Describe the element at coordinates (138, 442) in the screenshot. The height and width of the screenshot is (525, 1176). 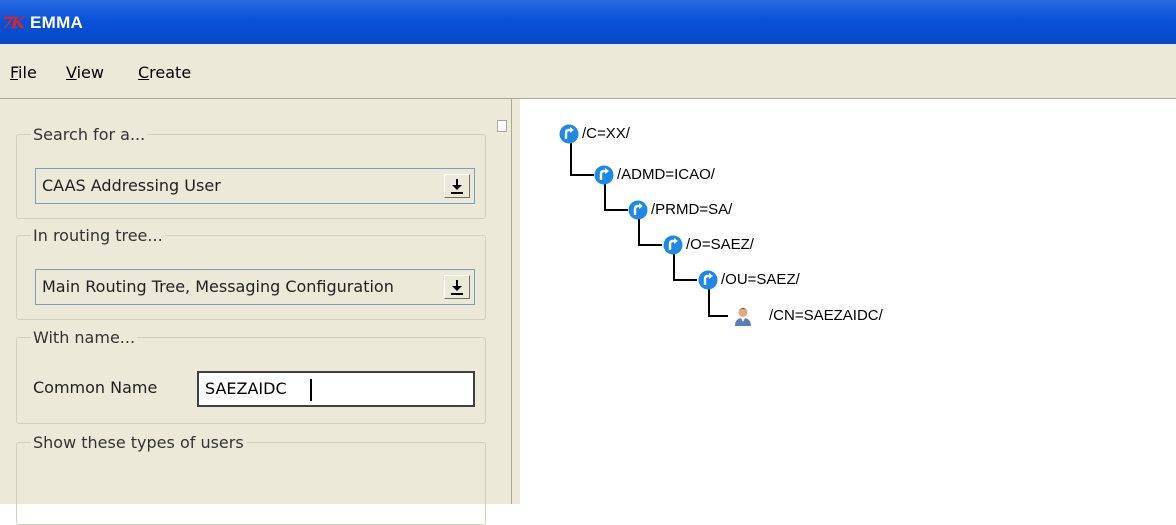
I see `user-types-legend: Show these types of users` at that location.